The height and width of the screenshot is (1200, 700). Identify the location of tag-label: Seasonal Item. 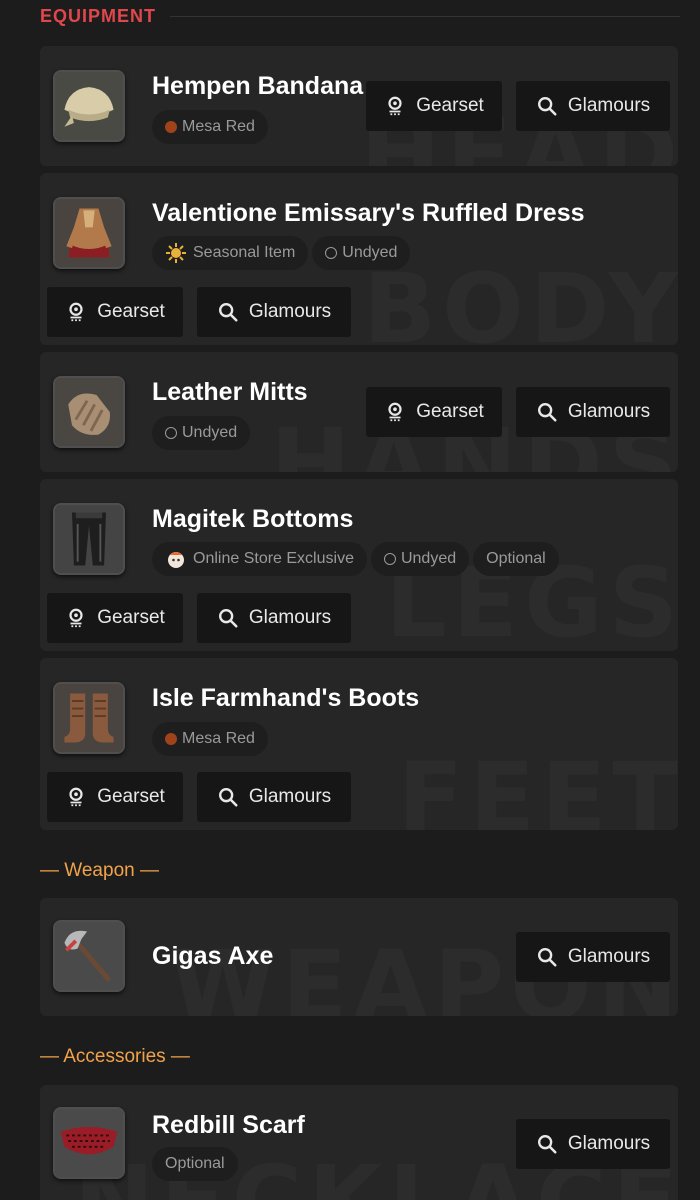
(244, 252).